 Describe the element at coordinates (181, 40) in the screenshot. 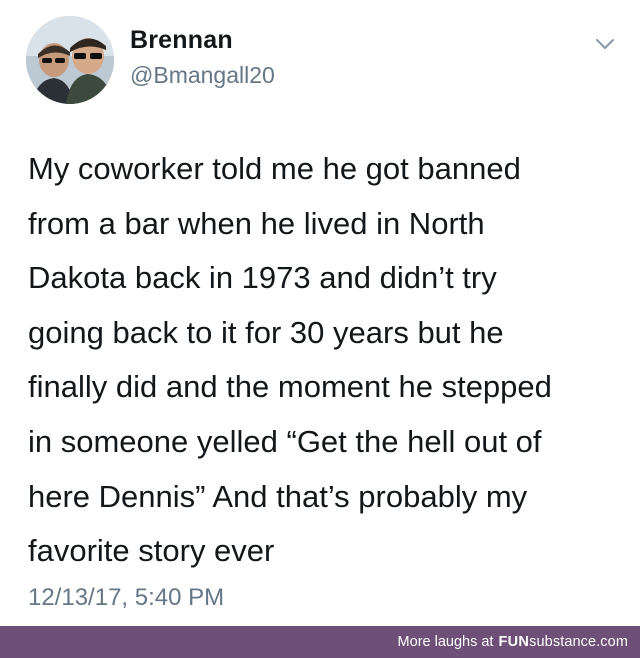

I see `author-name: Brennan` at that location.